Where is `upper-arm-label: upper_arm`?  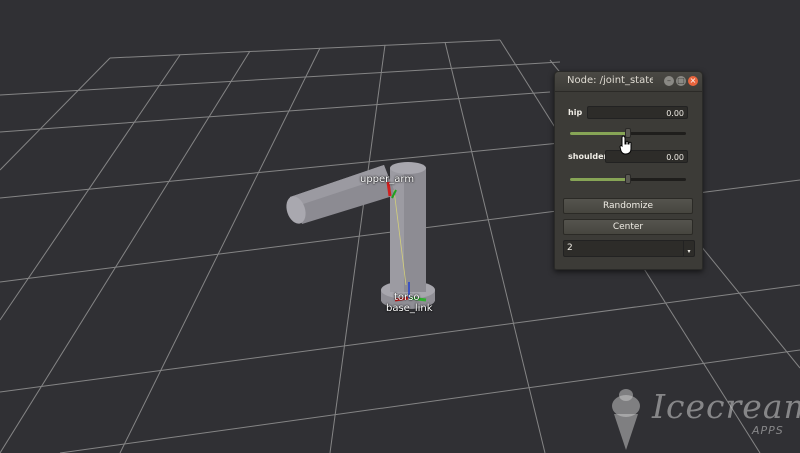
upper-arm-label: upper_arm is located at coordinates (387, 179).